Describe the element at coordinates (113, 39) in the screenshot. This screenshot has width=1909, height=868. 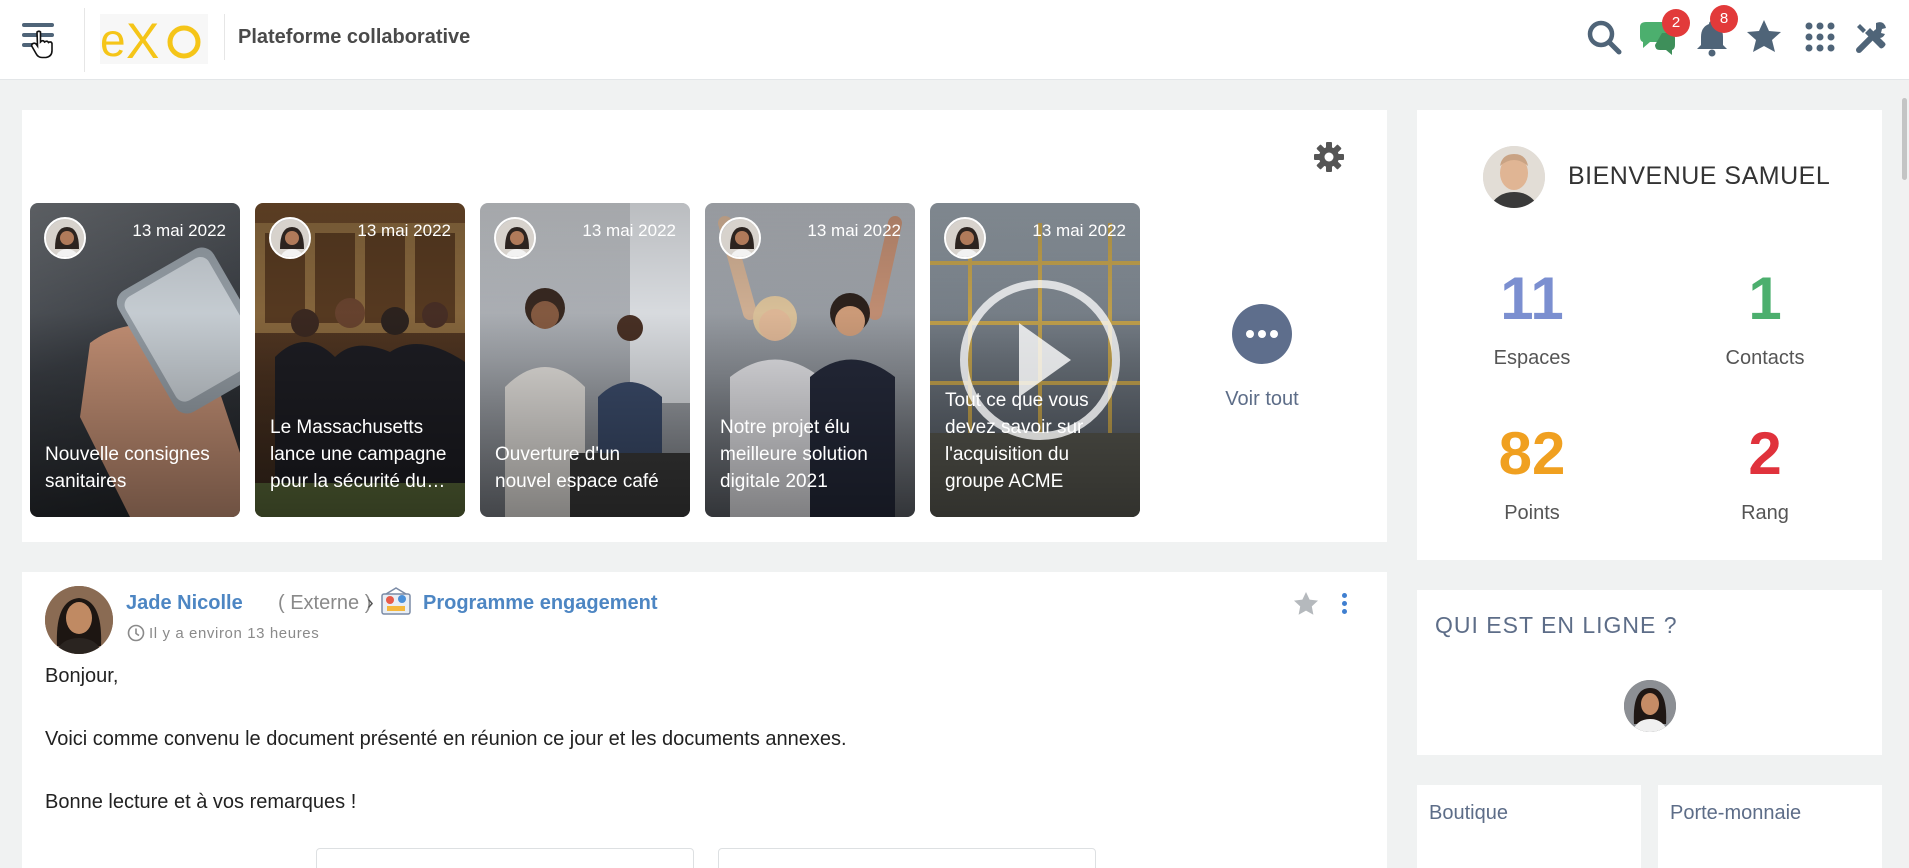
I see `svg-text: e` at that location.